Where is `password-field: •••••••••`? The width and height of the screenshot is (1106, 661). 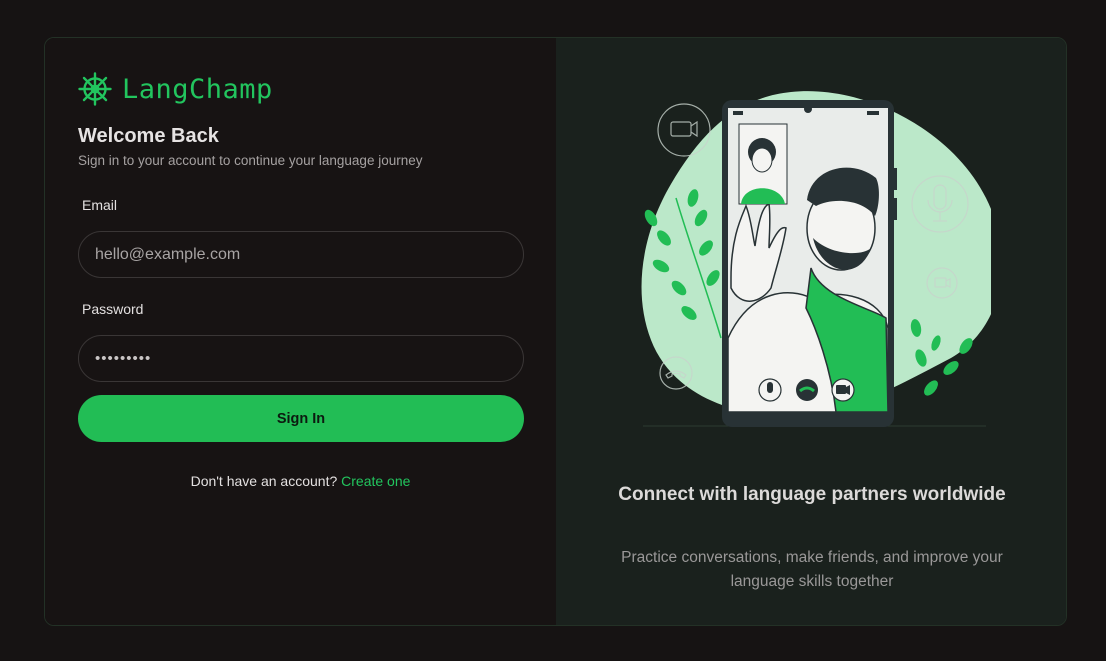 password-field: ••••••••• is located at coordinates (301, 358).